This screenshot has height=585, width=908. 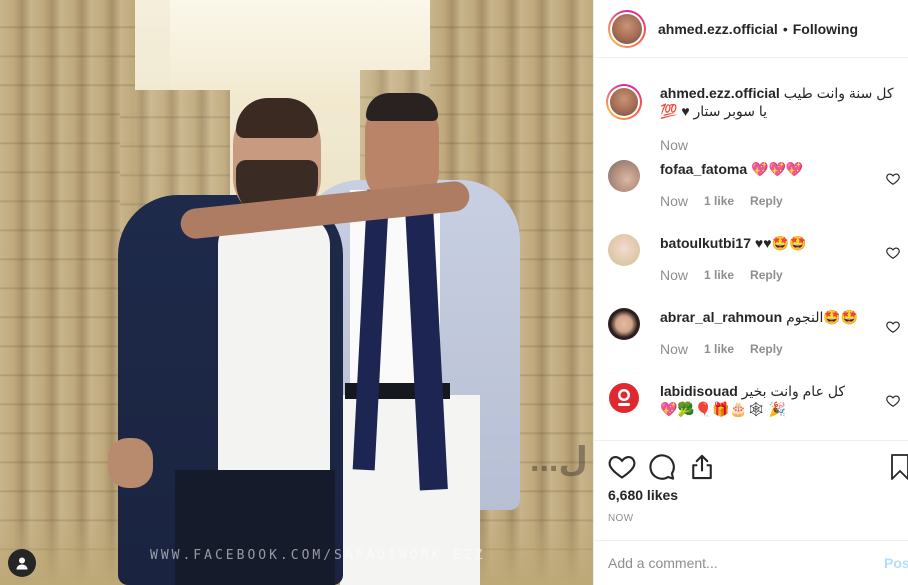 What do you see at coordinates (643, 495) in the screenshot?
I see `likes-count: 6,680 likes` at bounding box center [643, 495].